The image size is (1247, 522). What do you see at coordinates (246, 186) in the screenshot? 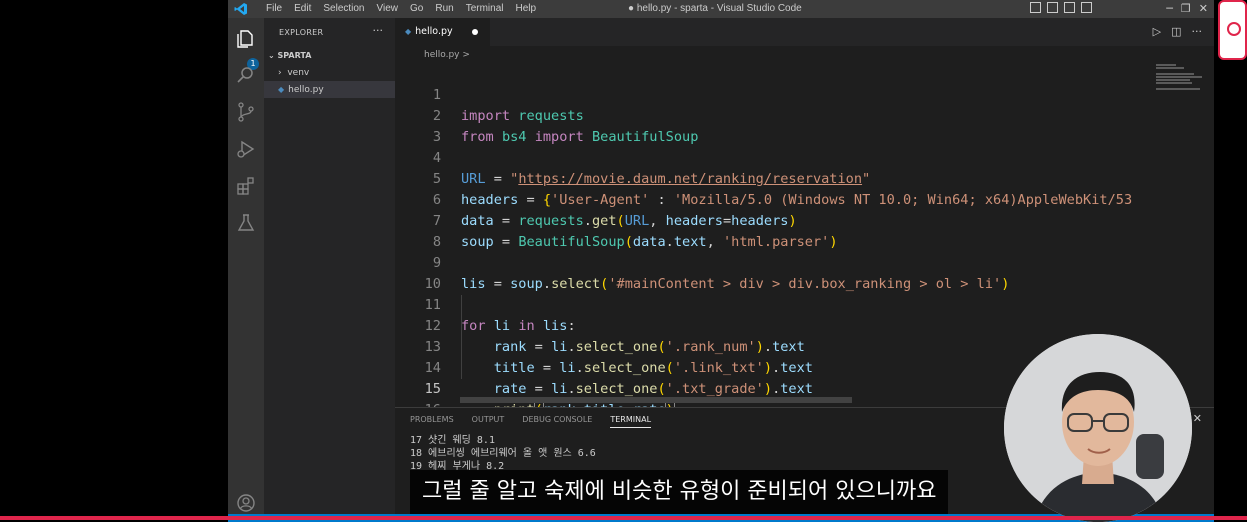
I see `extensions-icon` at bounding box center [246, 186].